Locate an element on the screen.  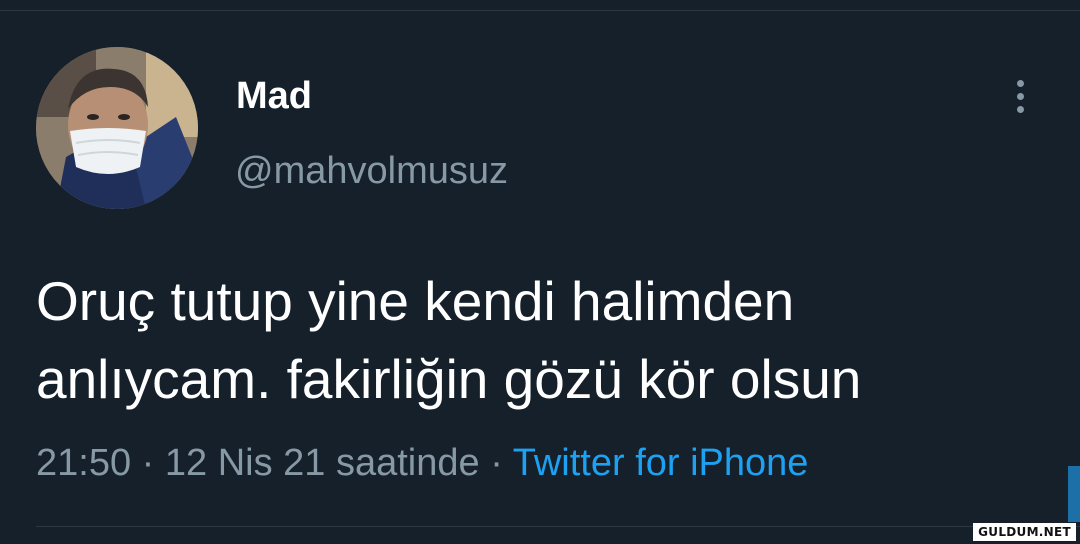
tweet-text-line: Oruç tutup yine kendi halimden is located at coordinates (415, 301).